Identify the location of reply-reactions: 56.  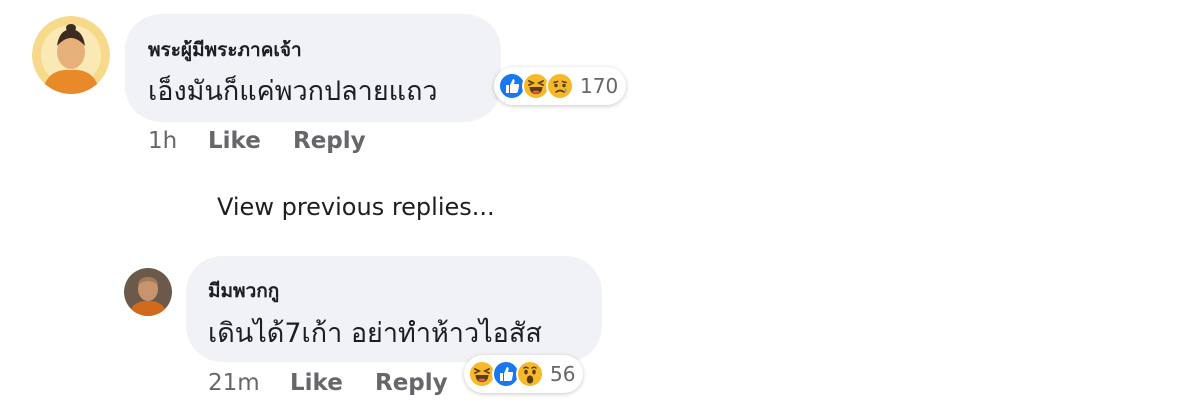
(524, 374).